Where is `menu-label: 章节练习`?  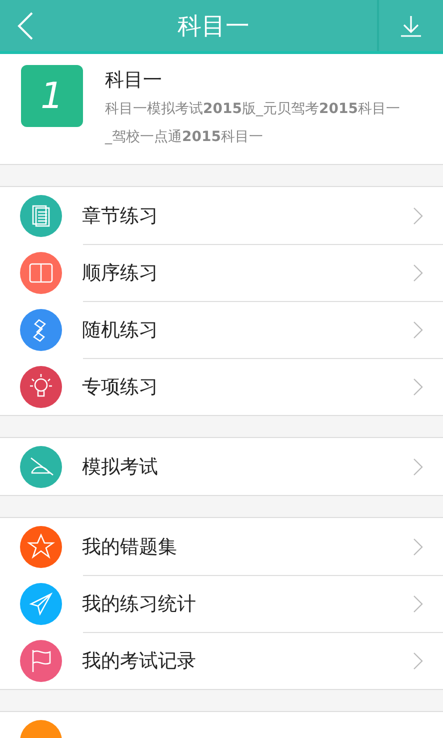 menu-label: 章节练习 is located at coordinates (120, 216).